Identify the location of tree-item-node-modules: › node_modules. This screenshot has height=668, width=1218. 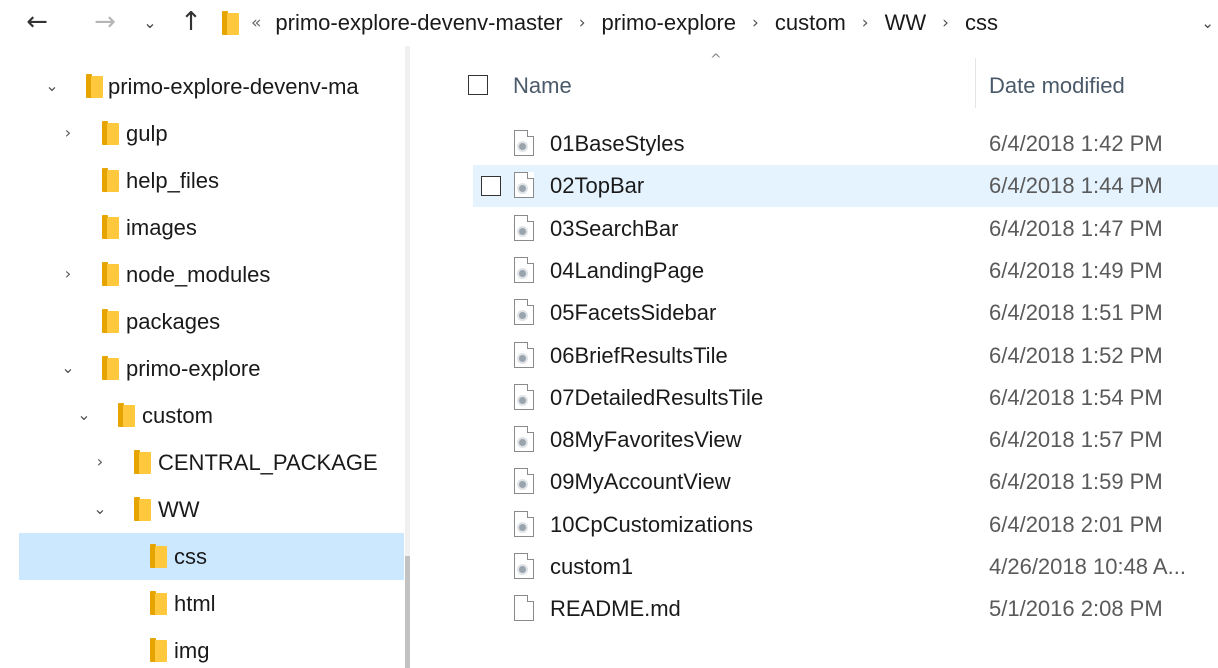
(211, 274).